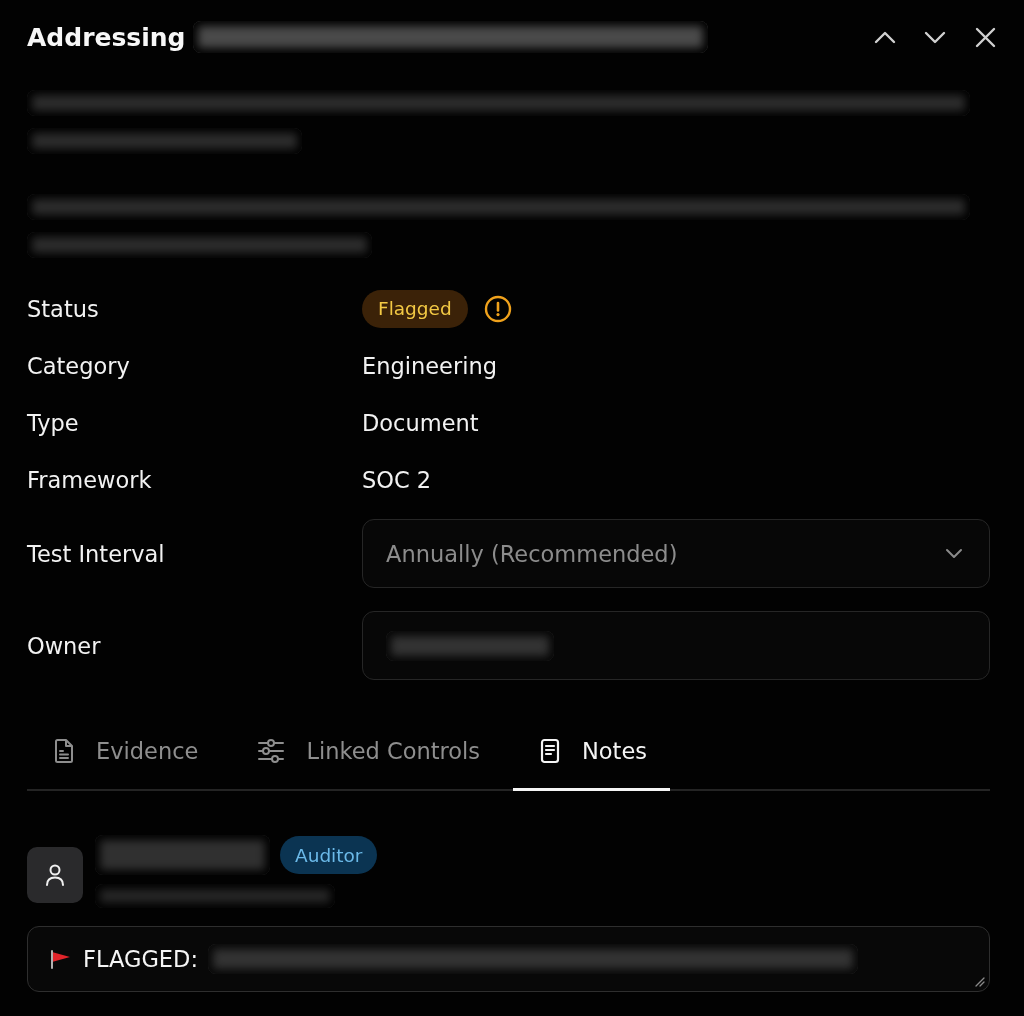 This screenshot has height=1016, width=1024. What do you see at coordinates (980, 982) in the screenshot?
I see `resize-handle-icon` at bounding box center [980, 982].